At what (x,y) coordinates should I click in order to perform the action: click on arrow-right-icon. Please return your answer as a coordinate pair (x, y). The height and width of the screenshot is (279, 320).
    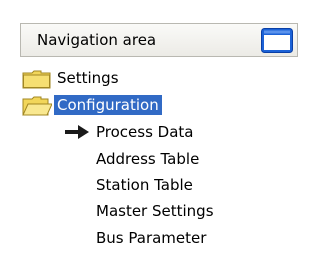
    Looking at the image, I should click on (77, 132).